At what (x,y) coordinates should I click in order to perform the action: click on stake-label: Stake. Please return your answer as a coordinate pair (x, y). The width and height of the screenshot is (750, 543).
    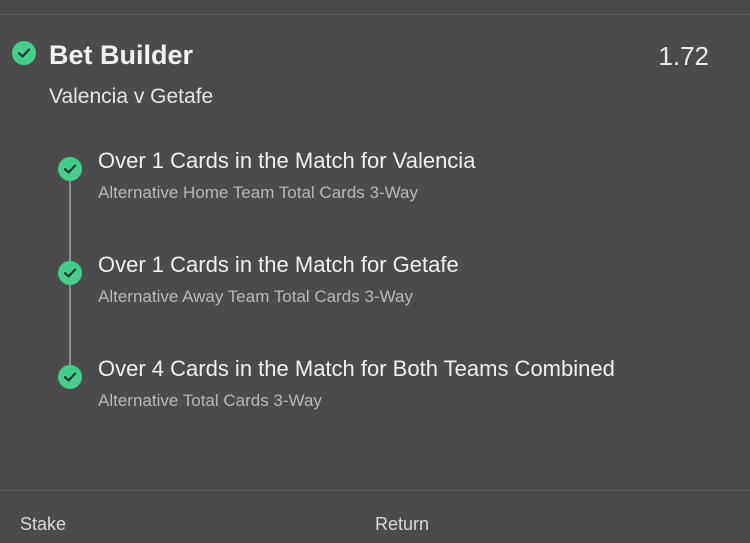
    Looking at the image, I should click on (43, 524).